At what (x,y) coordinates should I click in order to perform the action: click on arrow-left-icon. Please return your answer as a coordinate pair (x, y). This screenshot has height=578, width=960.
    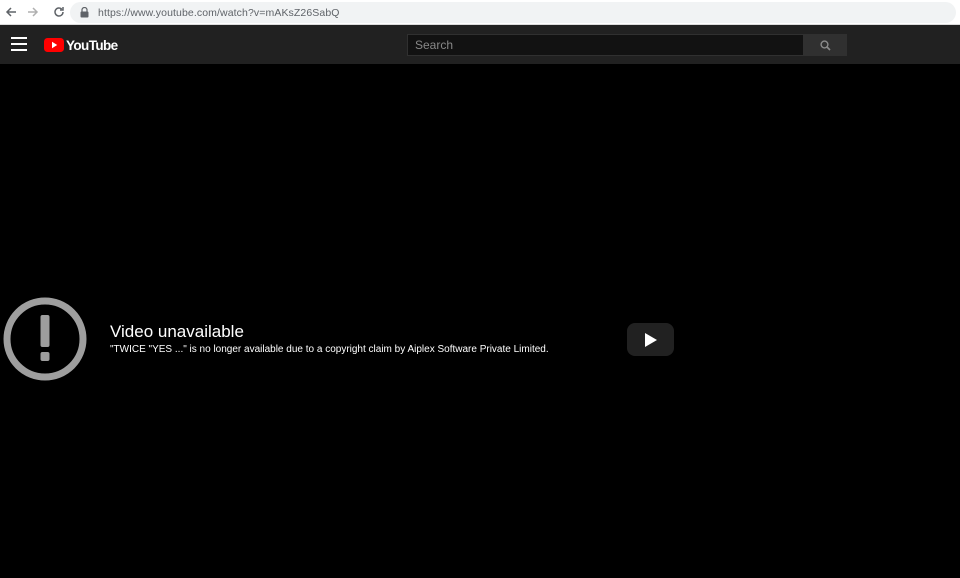
    Looking at the image, I should click on (10, 12).